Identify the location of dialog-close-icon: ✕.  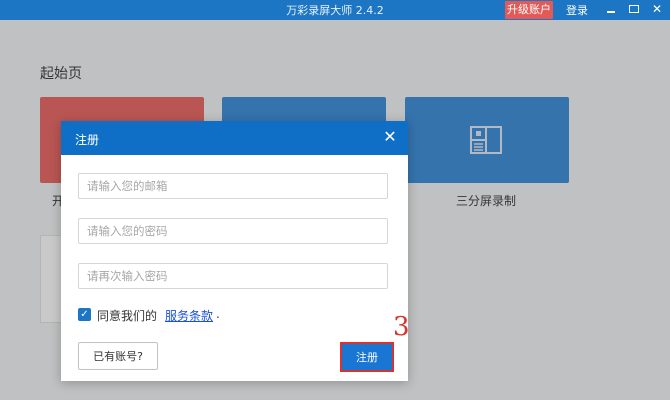
(390, 137).